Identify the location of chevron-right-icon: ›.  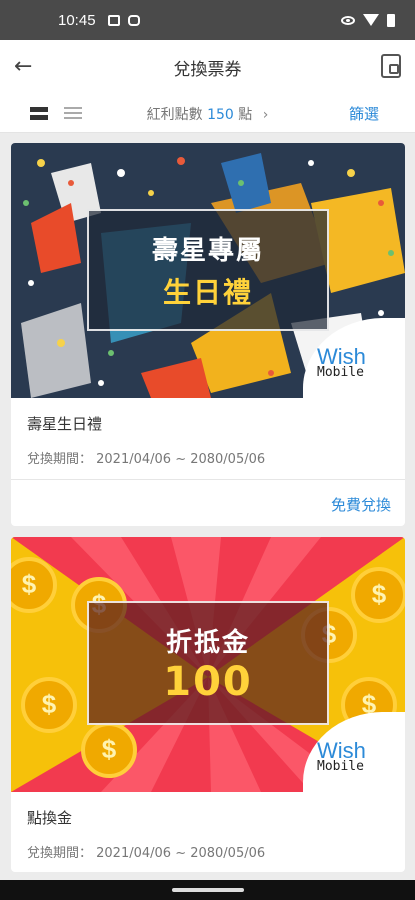
(265, 115).